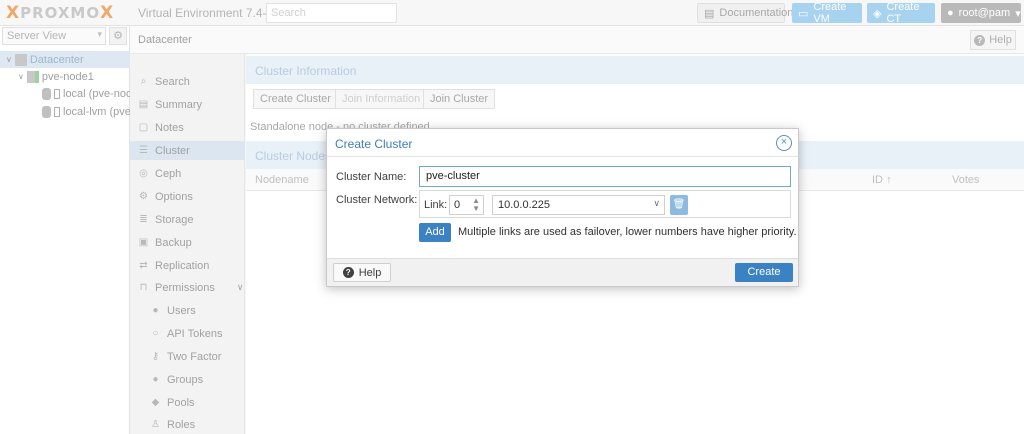  What do you see at coordinates (206, 13) in the screenshot?
I see `product-version: Virtual Environment 7.4-3` at bounding box center [206, 13].